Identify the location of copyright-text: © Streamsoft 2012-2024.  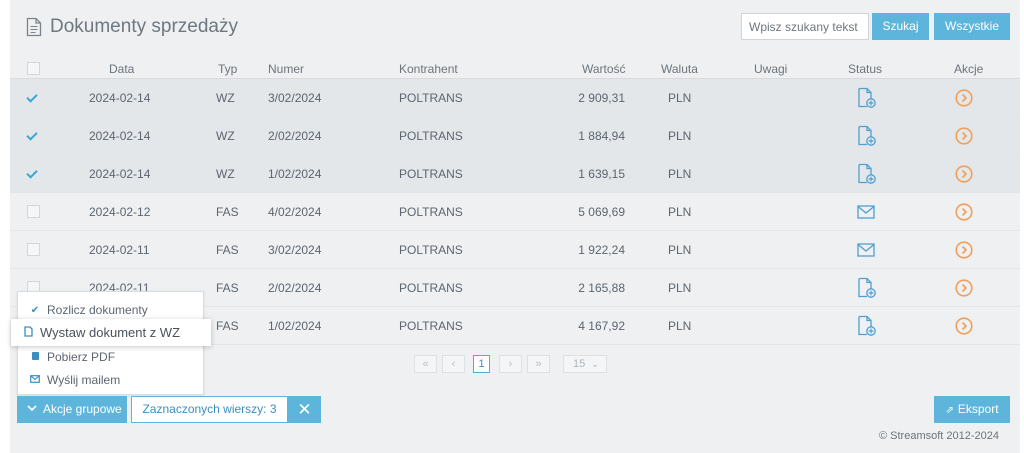
(939, 436).